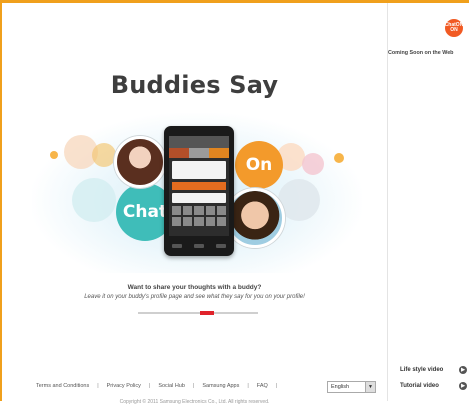  Describe the element at coordinates (62, 386) in the screenshot. I see `footer-link-terms: Terms and Conditions` at that location.